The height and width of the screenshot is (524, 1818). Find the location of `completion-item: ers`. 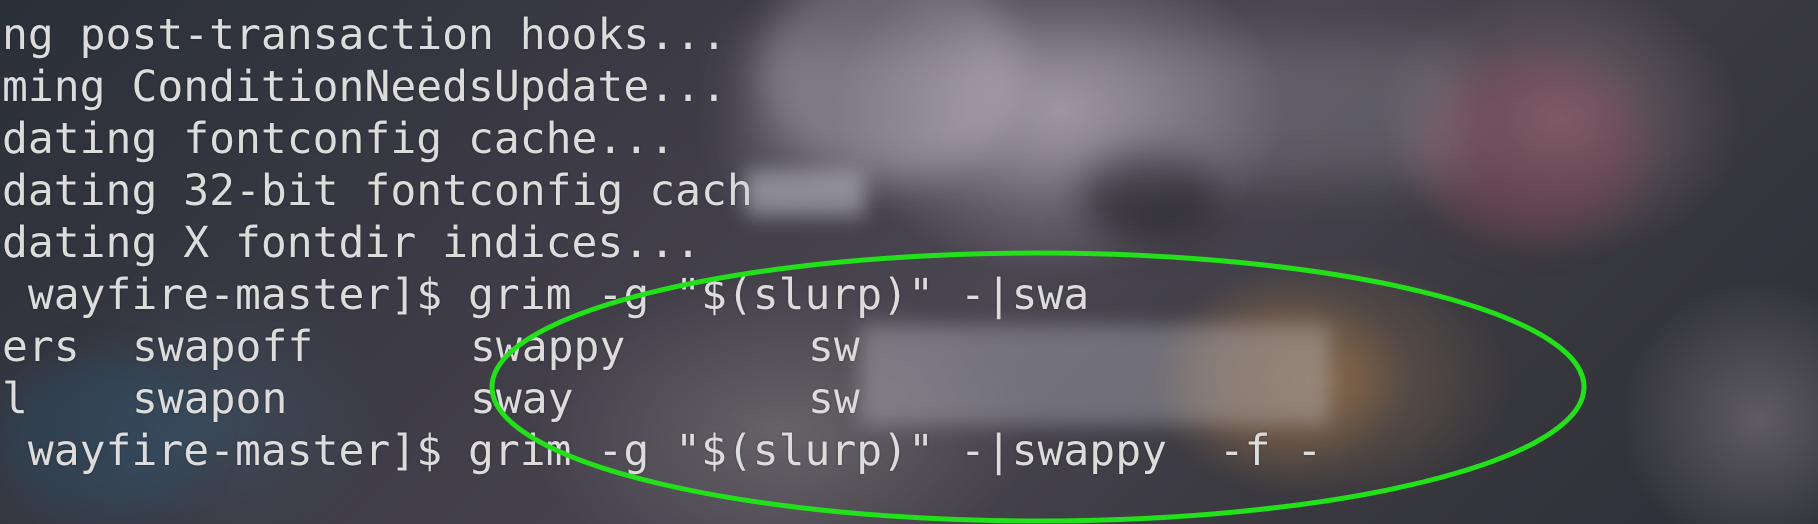

completion-item: ers is located at coordinates (41, 347).